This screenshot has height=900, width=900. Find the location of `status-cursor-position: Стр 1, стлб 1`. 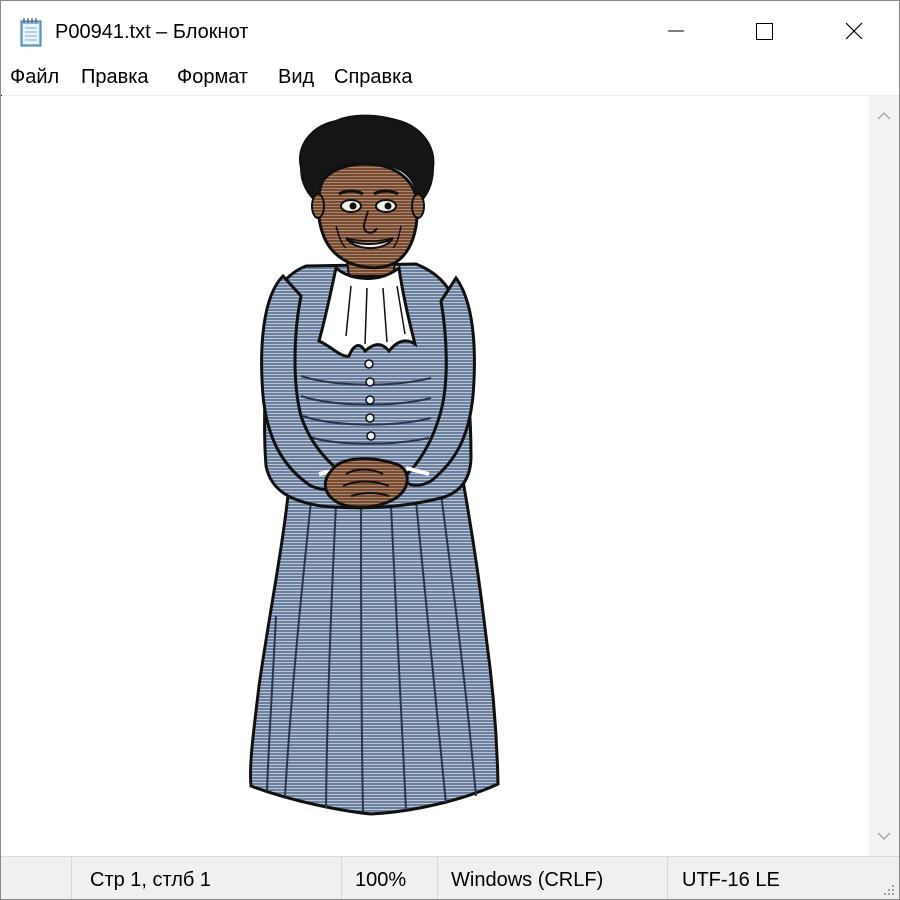

status-cursor-position: Стр 1, стлб 1 is located at coordinates (151, 880).